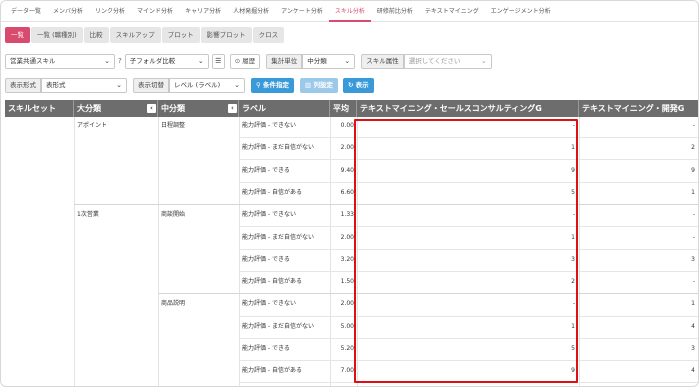  What do you see at coordinates (268, 35) in the screenshot?
I see `subtab: クロス` at bounding box center [268, 35].